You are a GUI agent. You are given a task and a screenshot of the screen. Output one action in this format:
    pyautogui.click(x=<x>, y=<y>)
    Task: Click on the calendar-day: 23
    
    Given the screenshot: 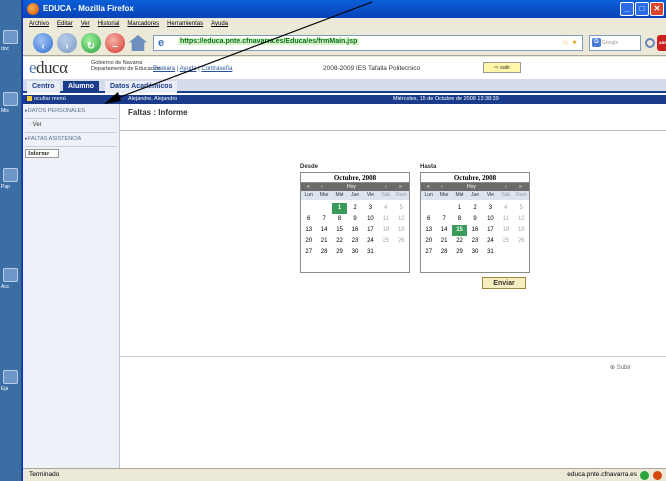 What is the action you would take?
    pyautogui.click(x=354, y=241)
    